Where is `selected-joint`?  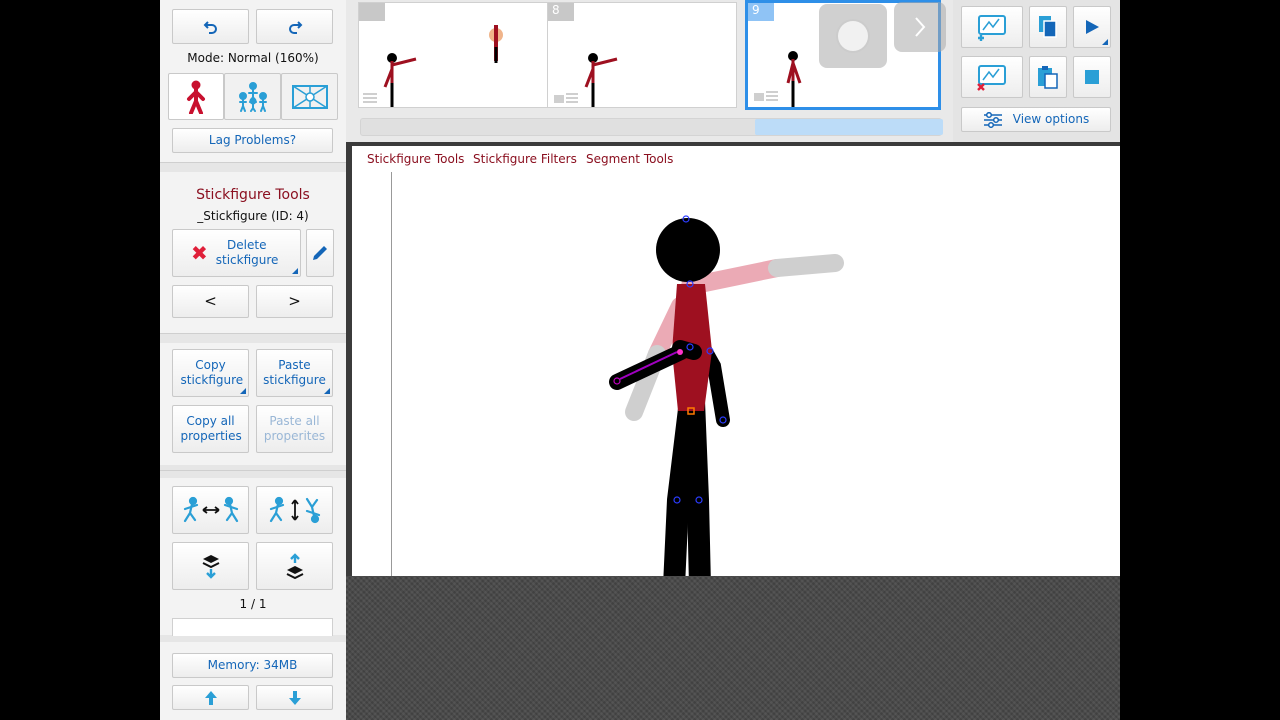 selected-joint is located at coordinates (680, 352).